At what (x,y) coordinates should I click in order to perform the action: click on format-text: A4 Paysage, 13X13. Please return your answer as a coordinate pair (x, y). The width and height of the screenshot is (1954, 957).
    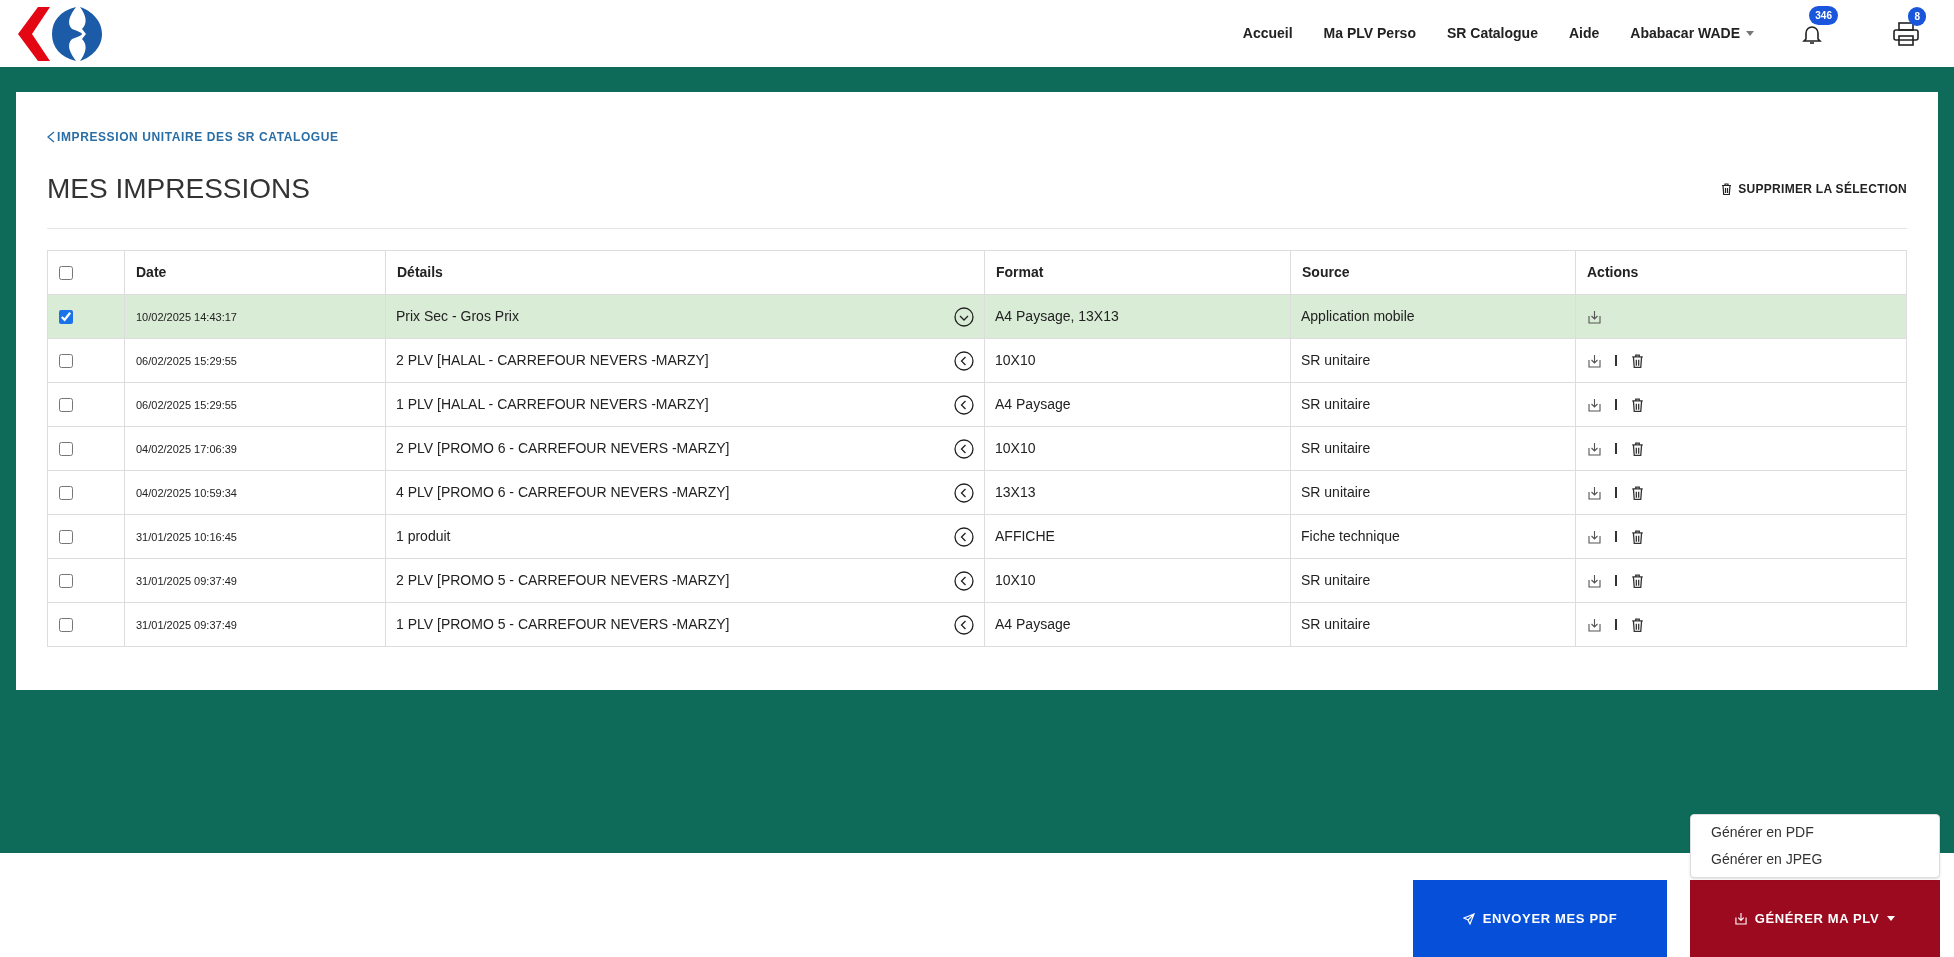
    Looking at the image, I should click on (1057, 316).